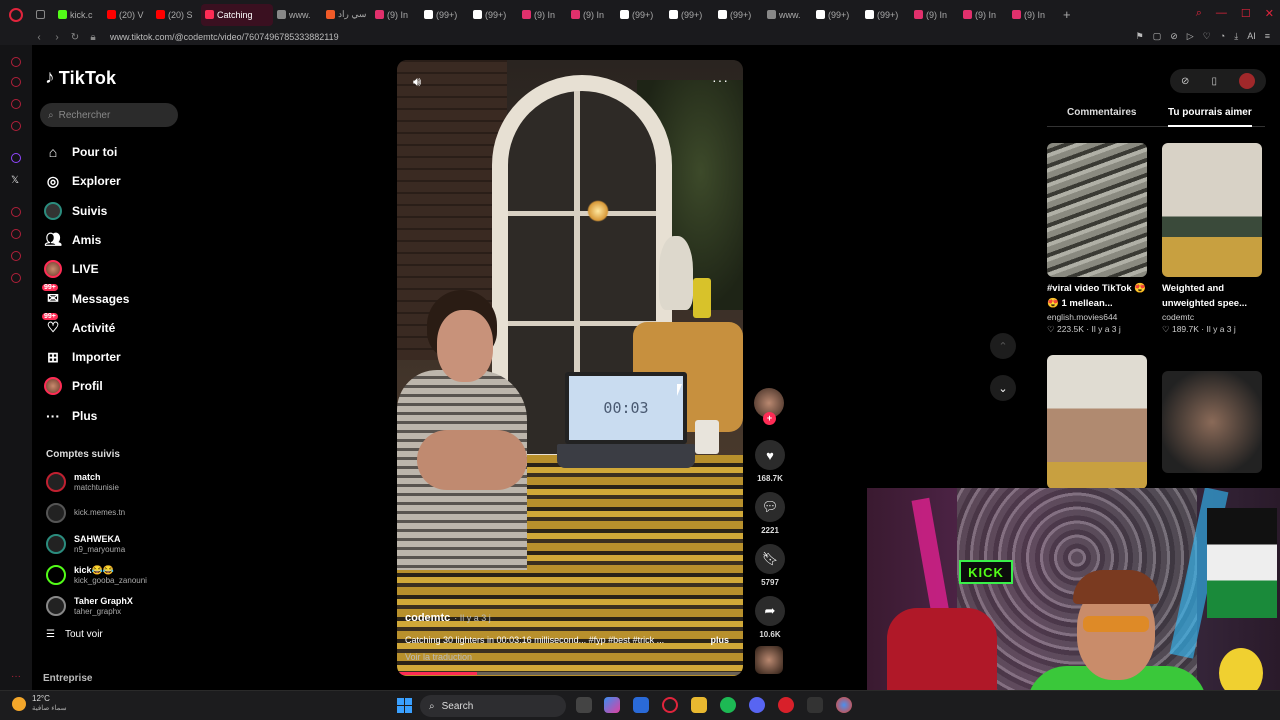  Describe the element at coordinates (81, 152) in the screenshot. I see `nav-item-home: ⌂ Pour toi` at that location.